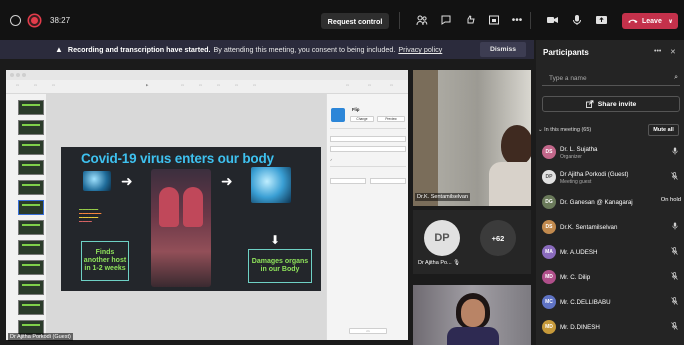  I want to click on slide-thumbnails, so click(26, 217).